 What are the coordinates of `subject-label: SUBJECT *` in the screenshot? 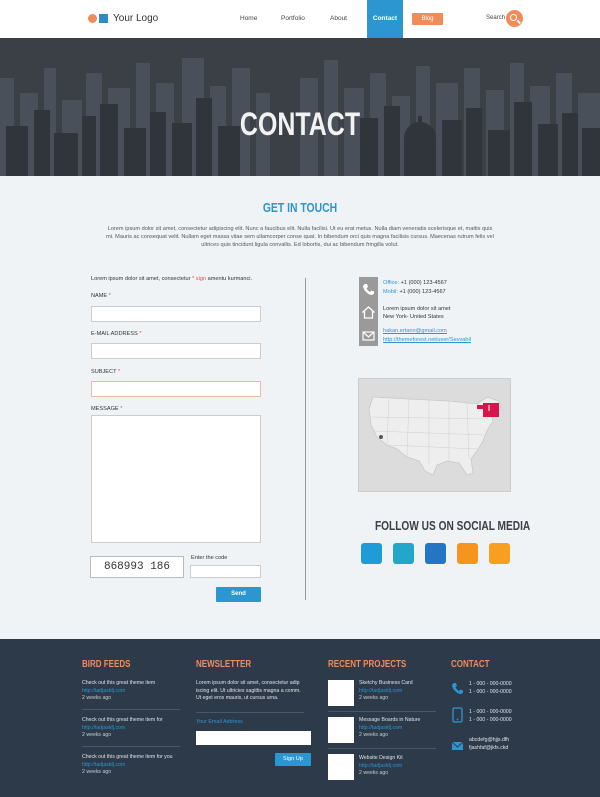 It's located at (106, 372).